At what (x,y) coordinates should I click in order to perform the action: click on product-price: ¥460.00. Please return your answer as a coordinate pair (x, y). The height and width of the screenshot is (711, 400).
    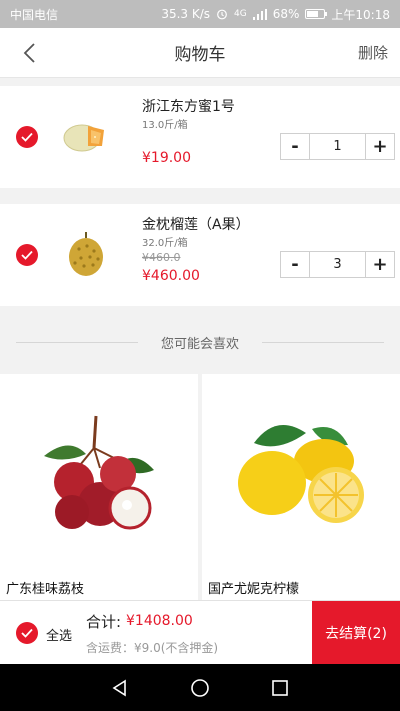
    Looking at the image, I should click on (171, 276).